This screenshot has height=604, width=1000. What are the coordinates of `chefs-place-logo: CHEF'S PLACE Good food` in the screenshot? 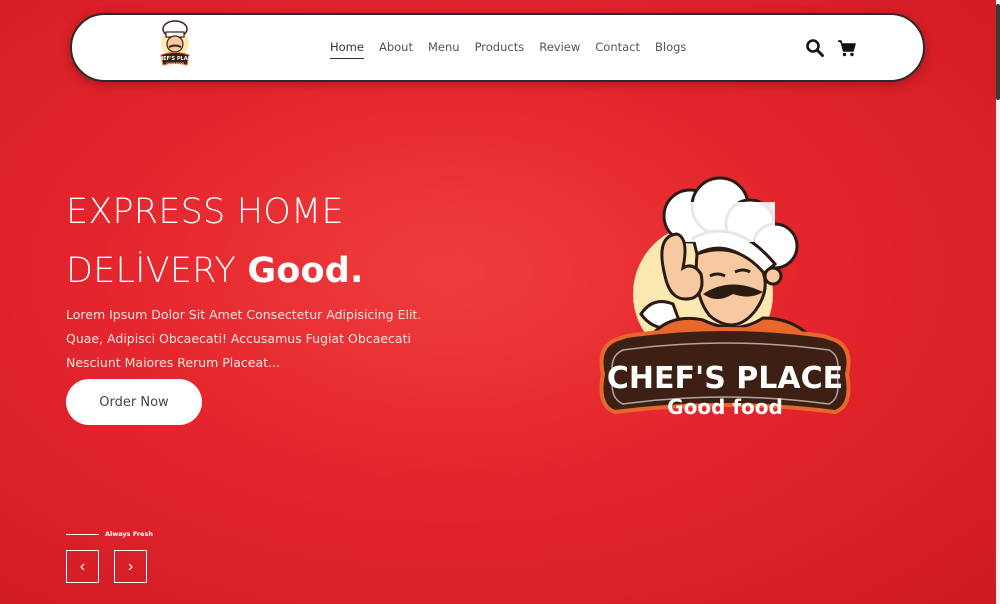 It's located at (725, 297).